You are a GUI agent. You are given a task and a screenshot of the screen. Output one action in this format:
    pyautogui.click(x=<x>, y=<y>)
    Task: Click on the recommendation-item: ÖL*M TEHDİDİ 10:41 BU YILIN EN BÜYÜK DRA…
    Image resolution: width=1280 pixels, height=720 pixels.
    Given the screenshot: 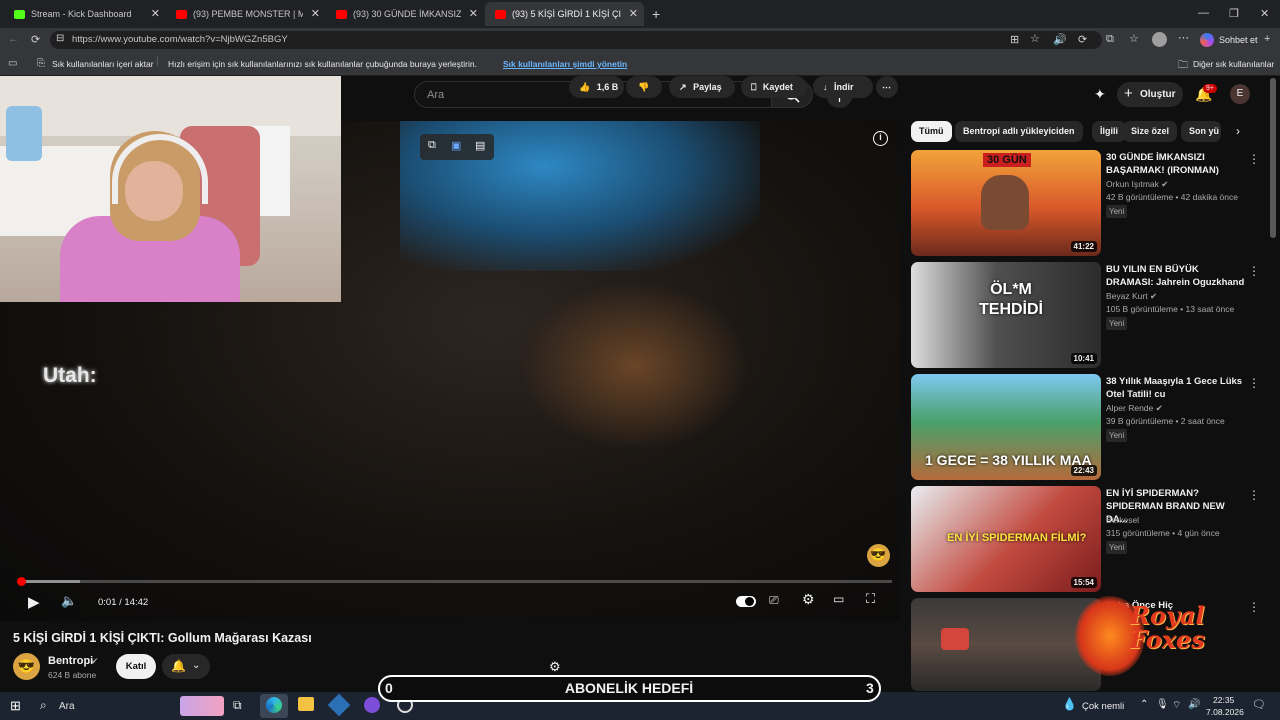 What is the action you would take?
    pyautogui.click(x=1091, y=315)
    